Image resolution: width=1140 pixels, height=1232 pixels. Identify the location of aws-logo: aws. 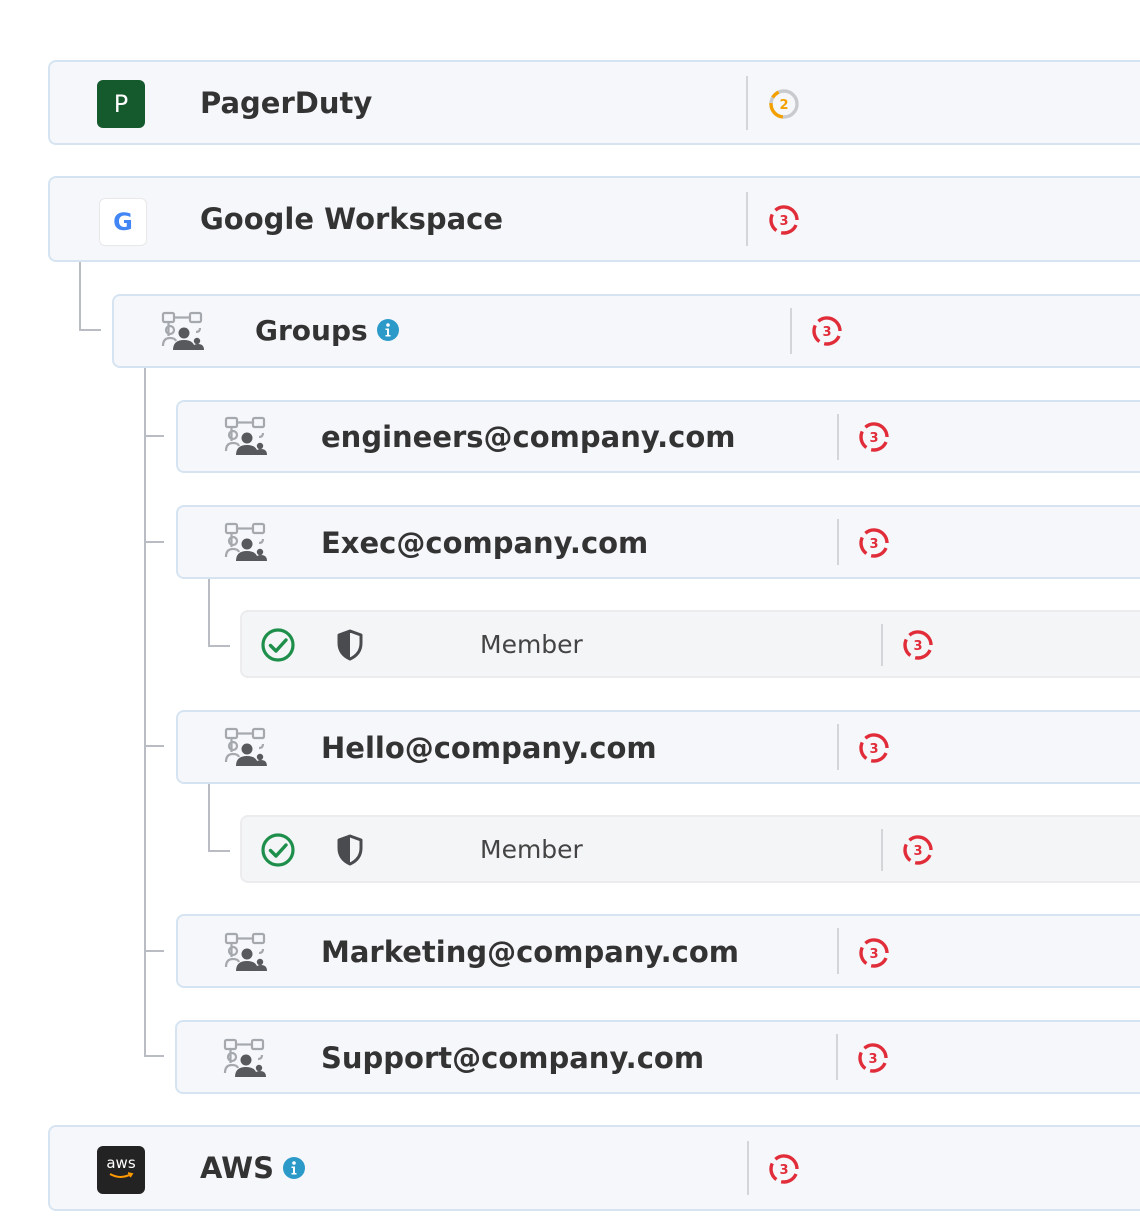
(121, 1170).